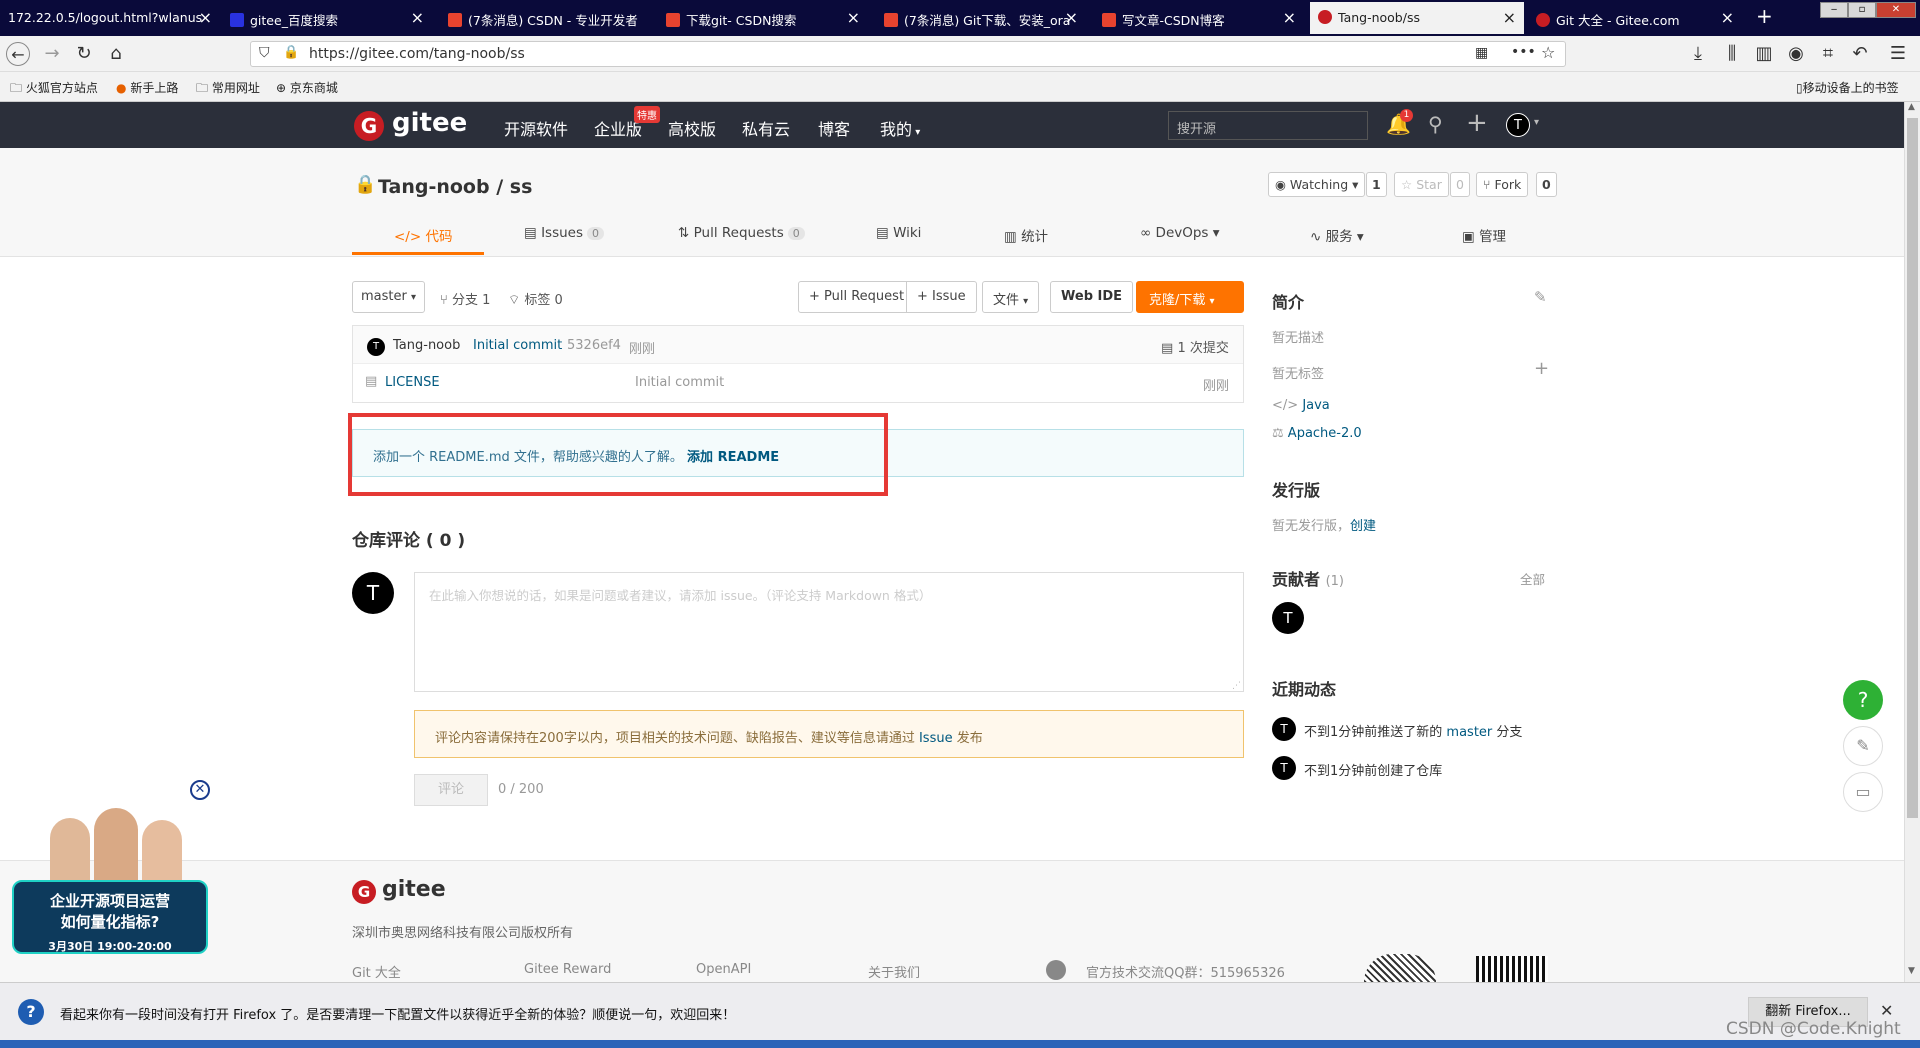 This screenshot has width=1920, height=1048. I want to click on tab-issues: ▤ Issues 0, so click(564, 233).